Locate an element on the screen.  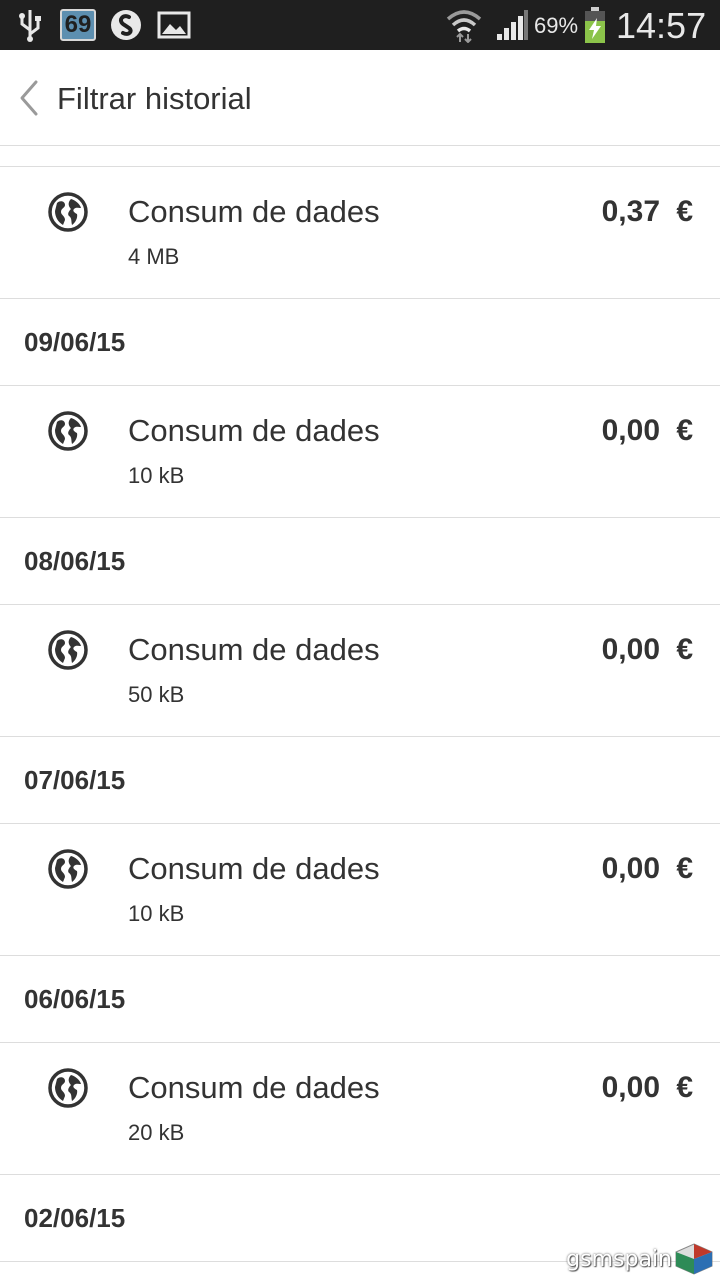
battery-charging-icon is located at coordinates (595, 25).